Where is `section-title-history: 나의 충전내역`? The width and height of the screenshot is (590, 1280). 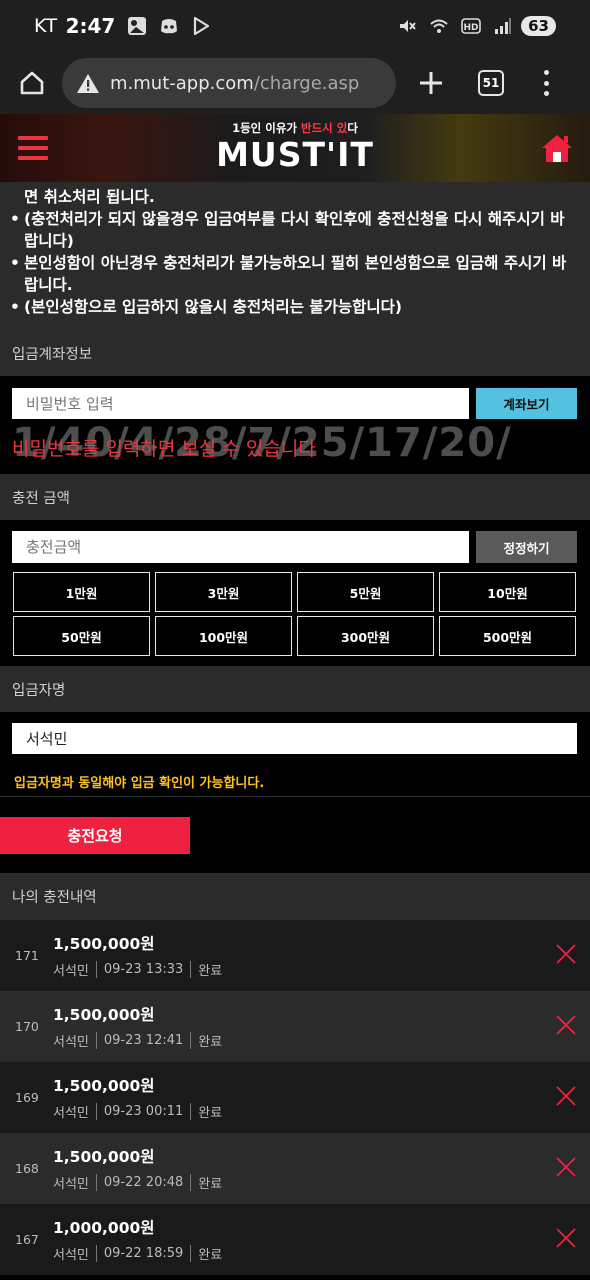
section-title-history: 나의 충전내역 is located at coordinates (295, 896).